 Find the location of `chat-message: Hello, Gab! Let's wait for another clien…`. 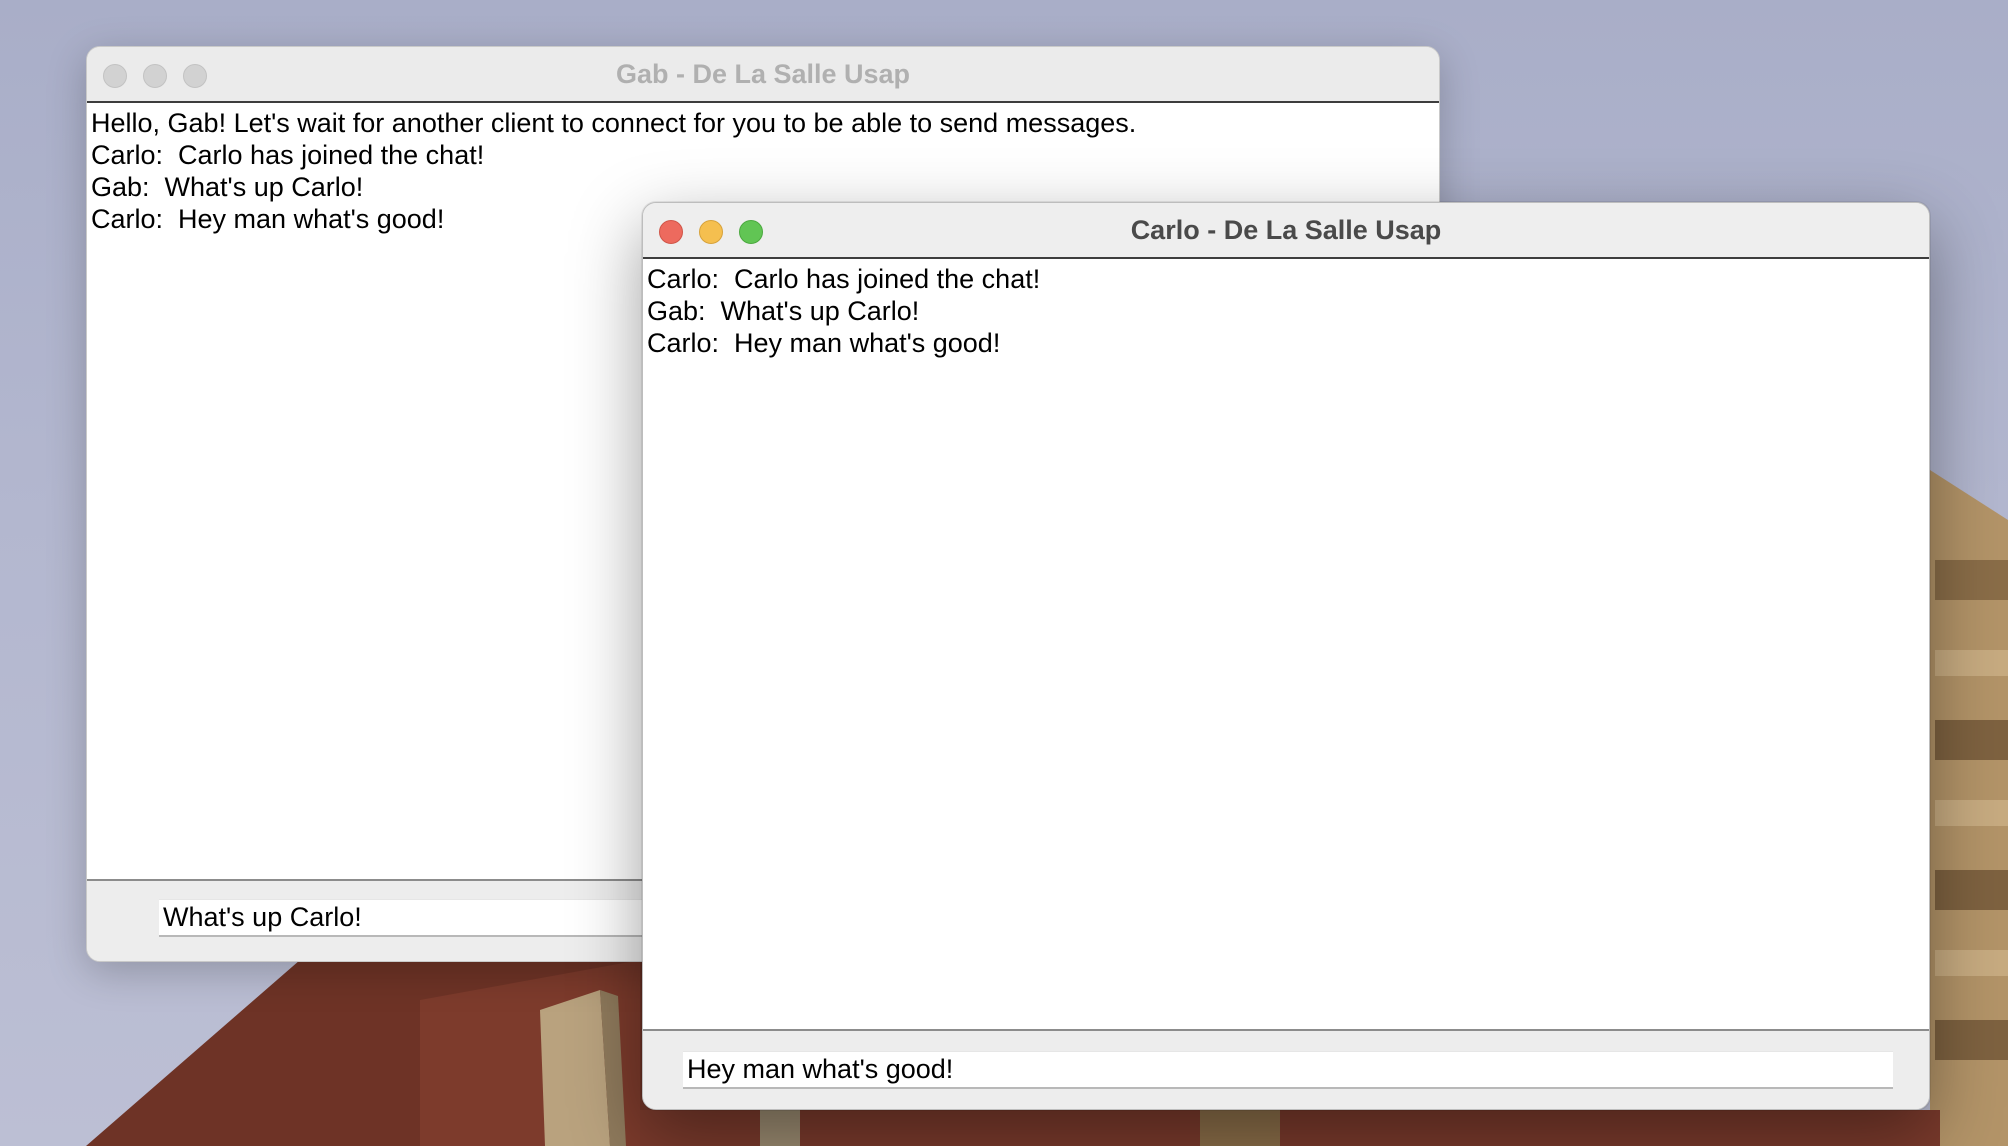

chat-message: Hello, Gab! Let's wait for another clien… is located at coordinates (614, 123).